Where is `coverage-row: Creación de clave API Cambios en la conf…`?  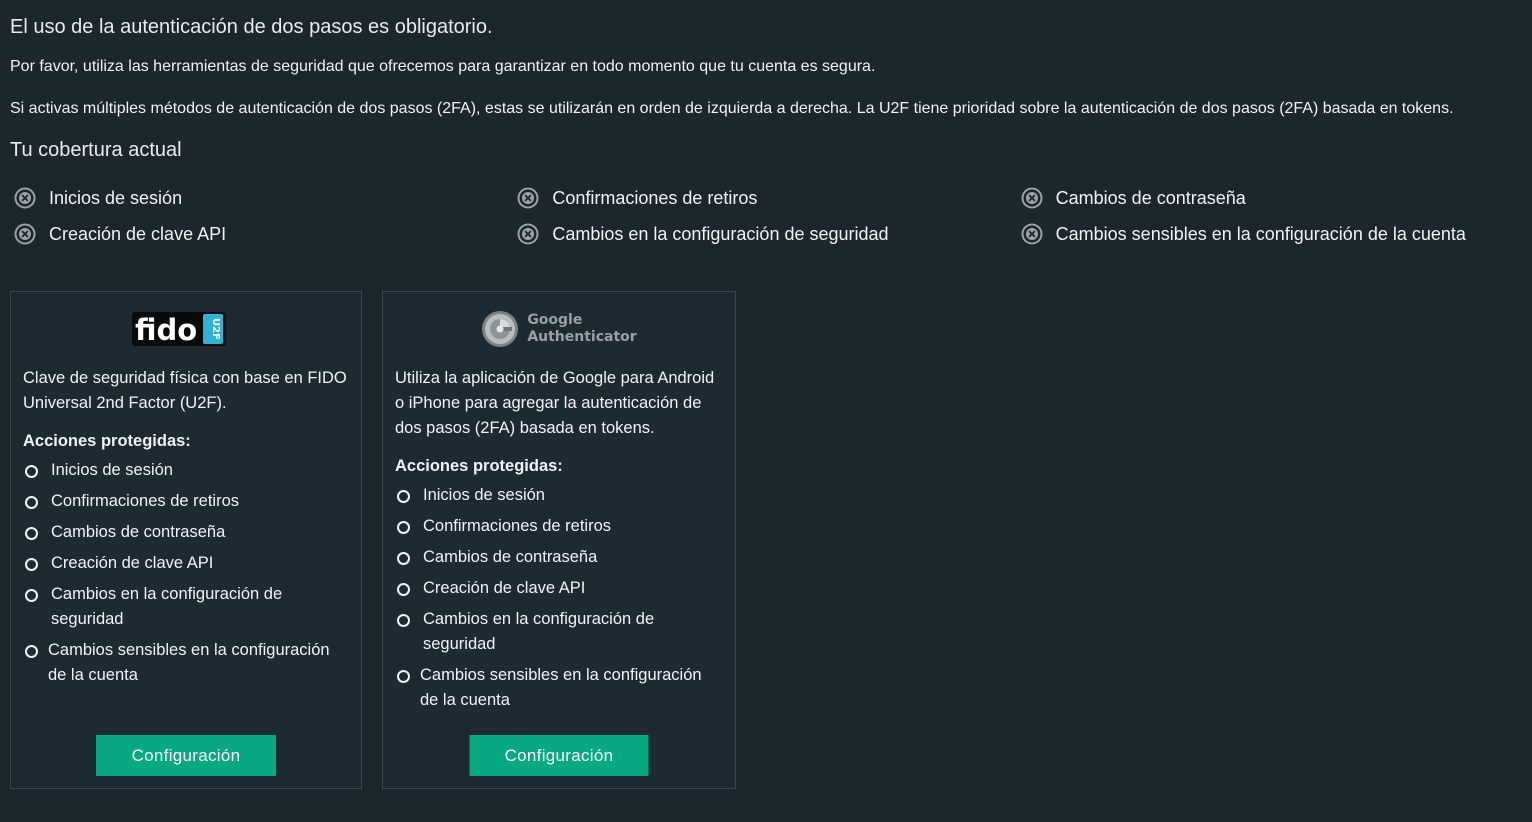
coverage-row: Creación de clave API Cambios en la conf… is located at coordinates (769, 234).